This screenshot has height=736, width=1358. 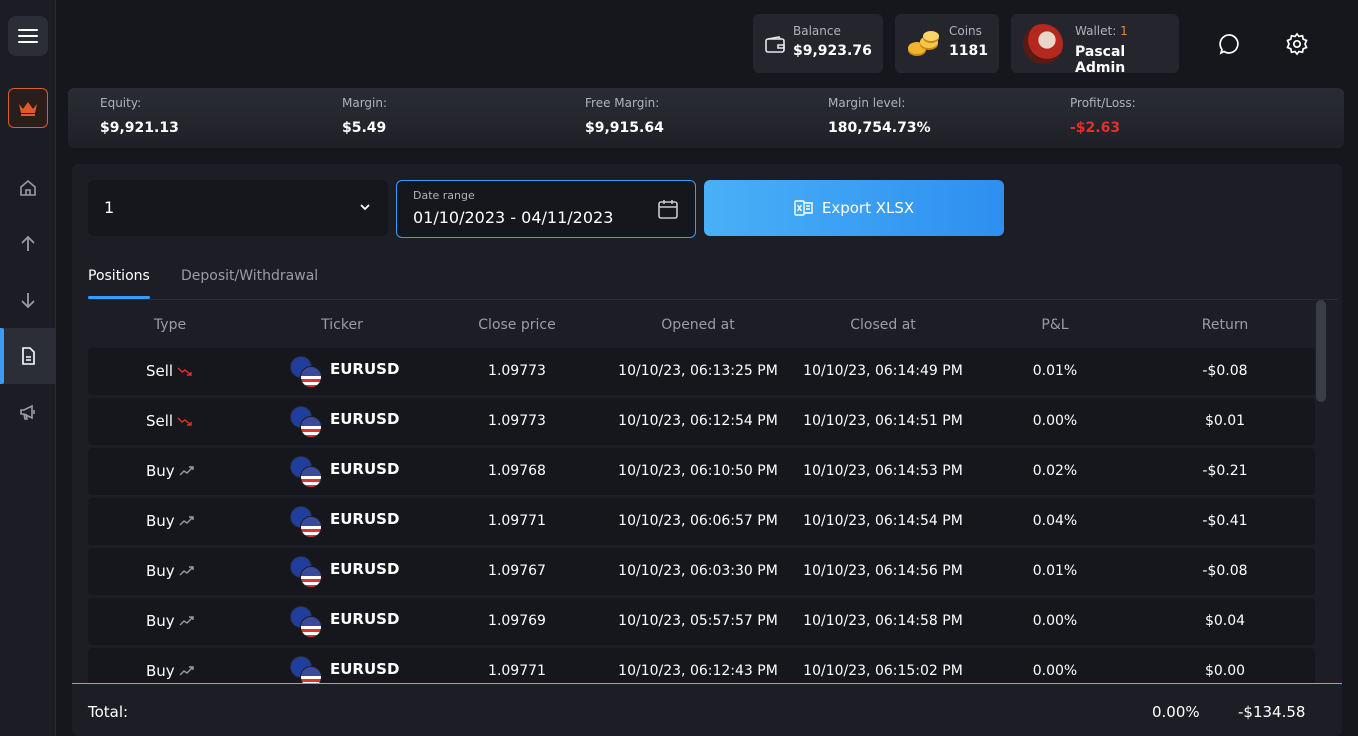 What do you see at coordinates (28, 108) in the screenshot?
I see `crown-button` at bounding box center [28, 108].